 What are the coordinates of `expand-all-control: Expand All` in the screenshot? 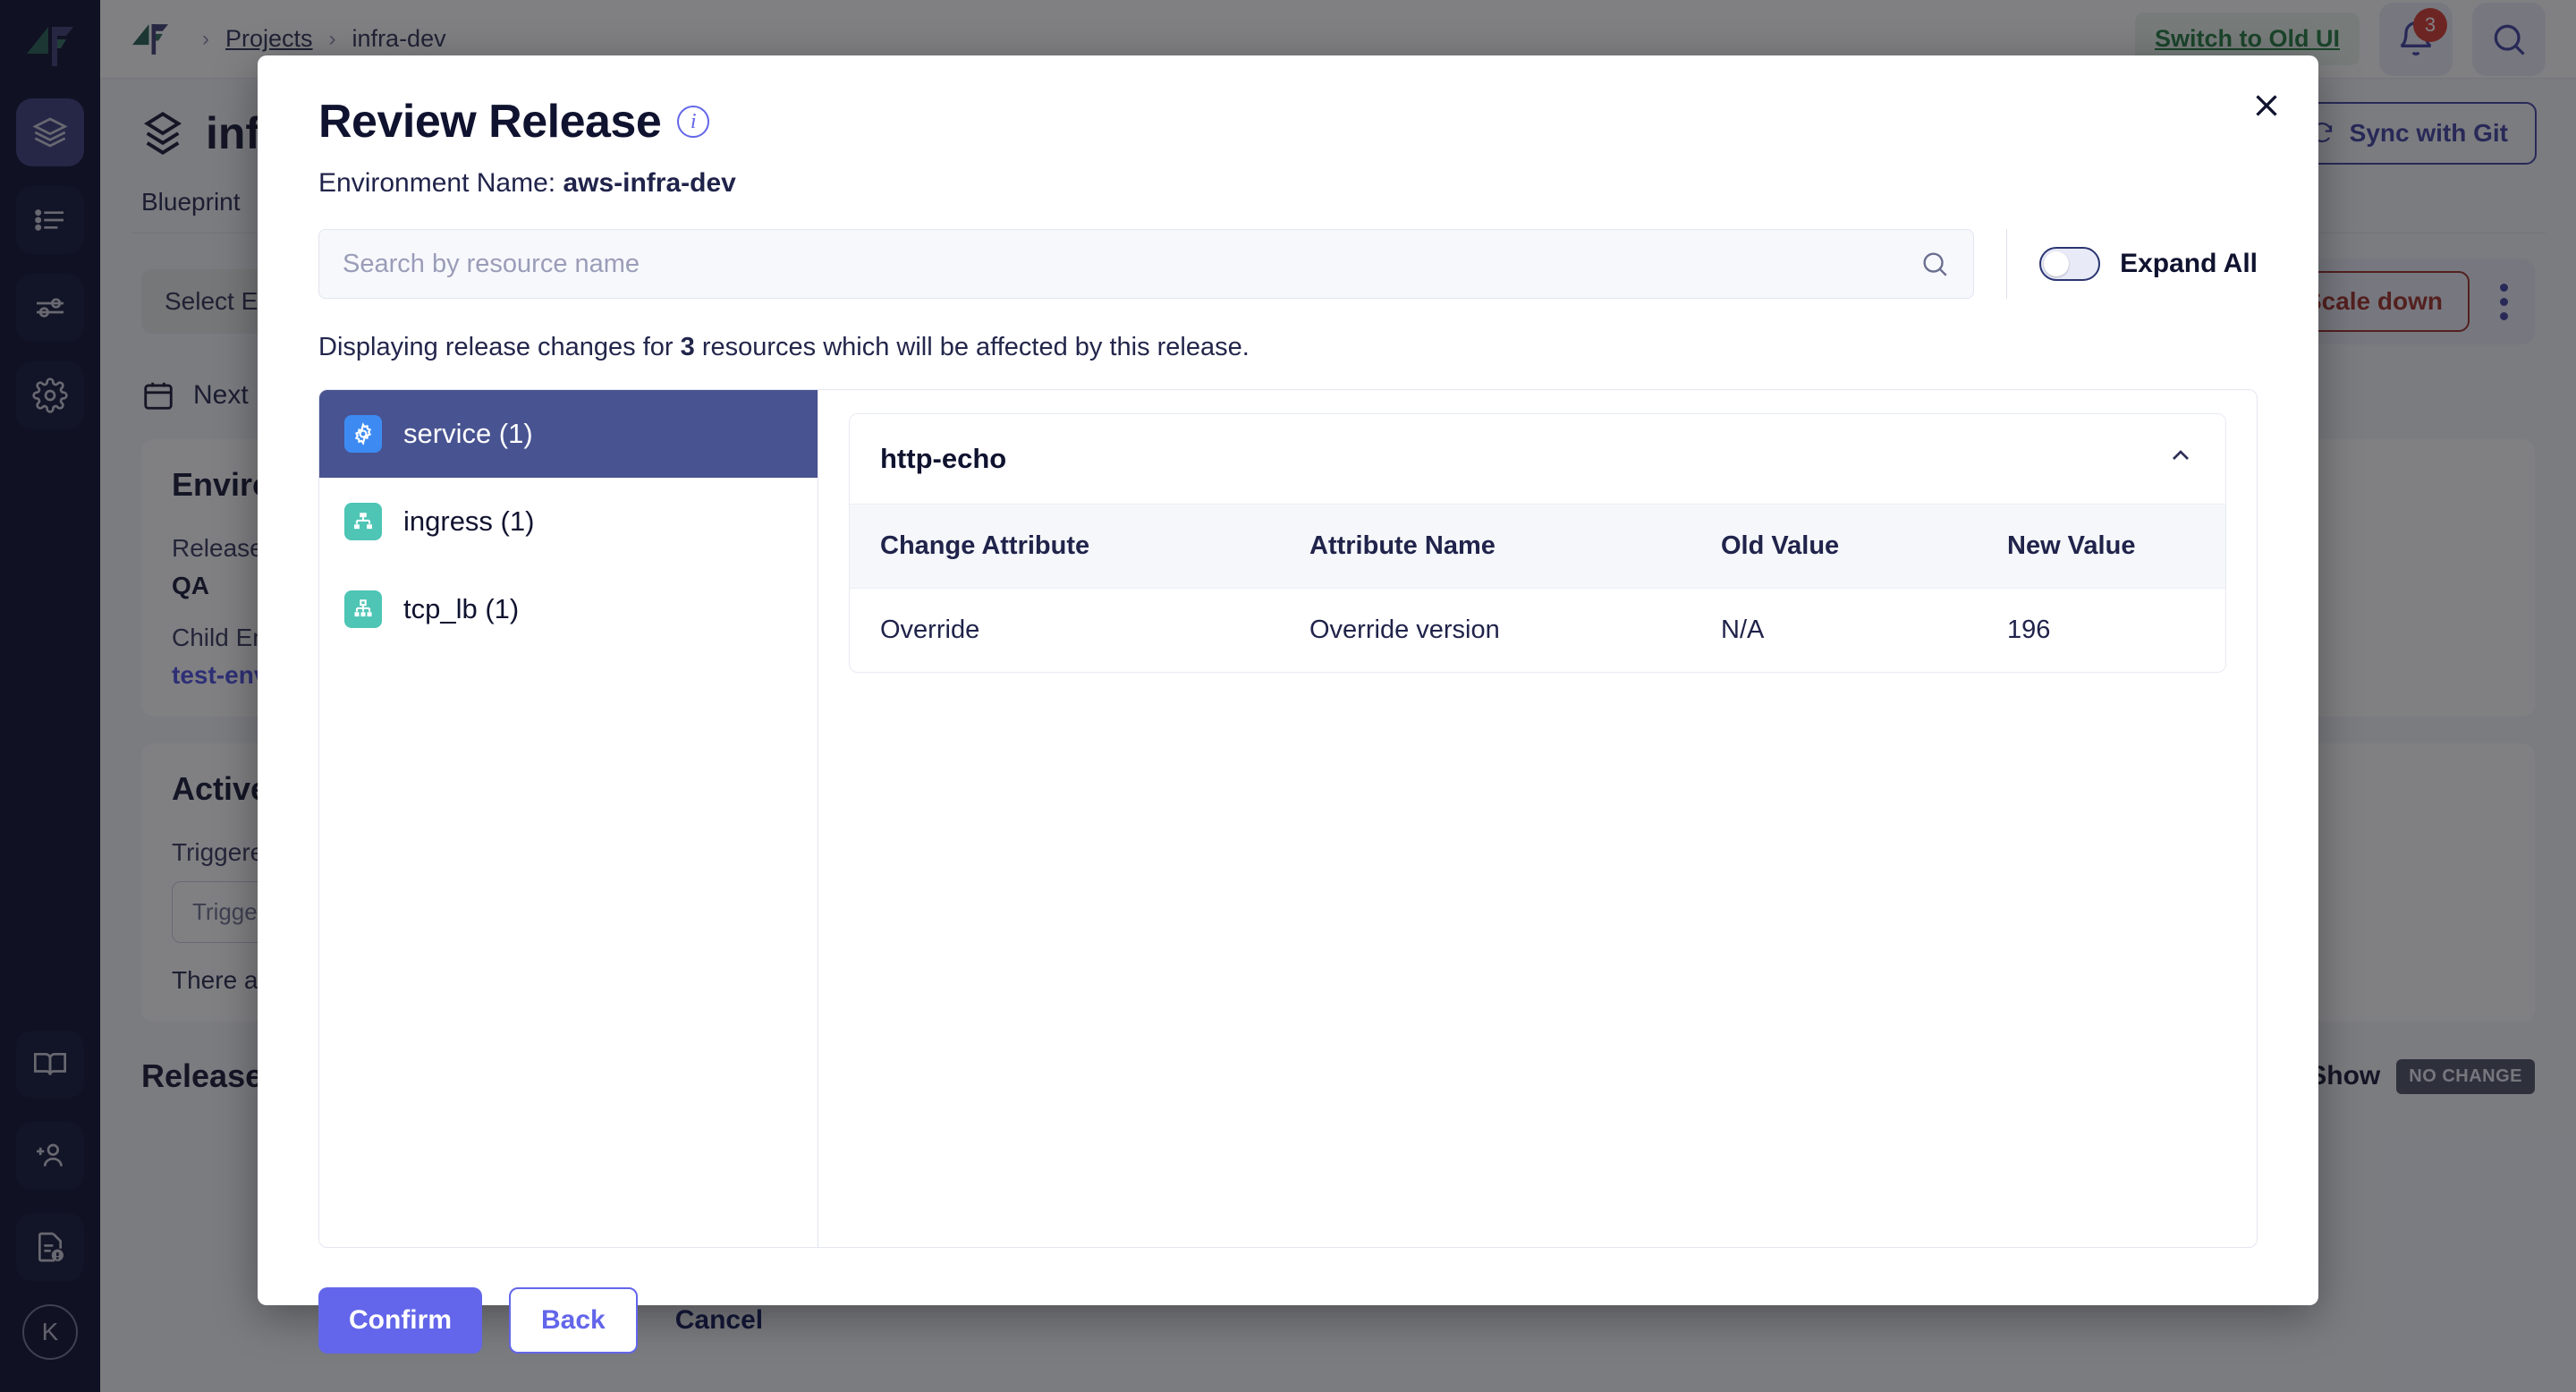 It's located at (2148, 264).